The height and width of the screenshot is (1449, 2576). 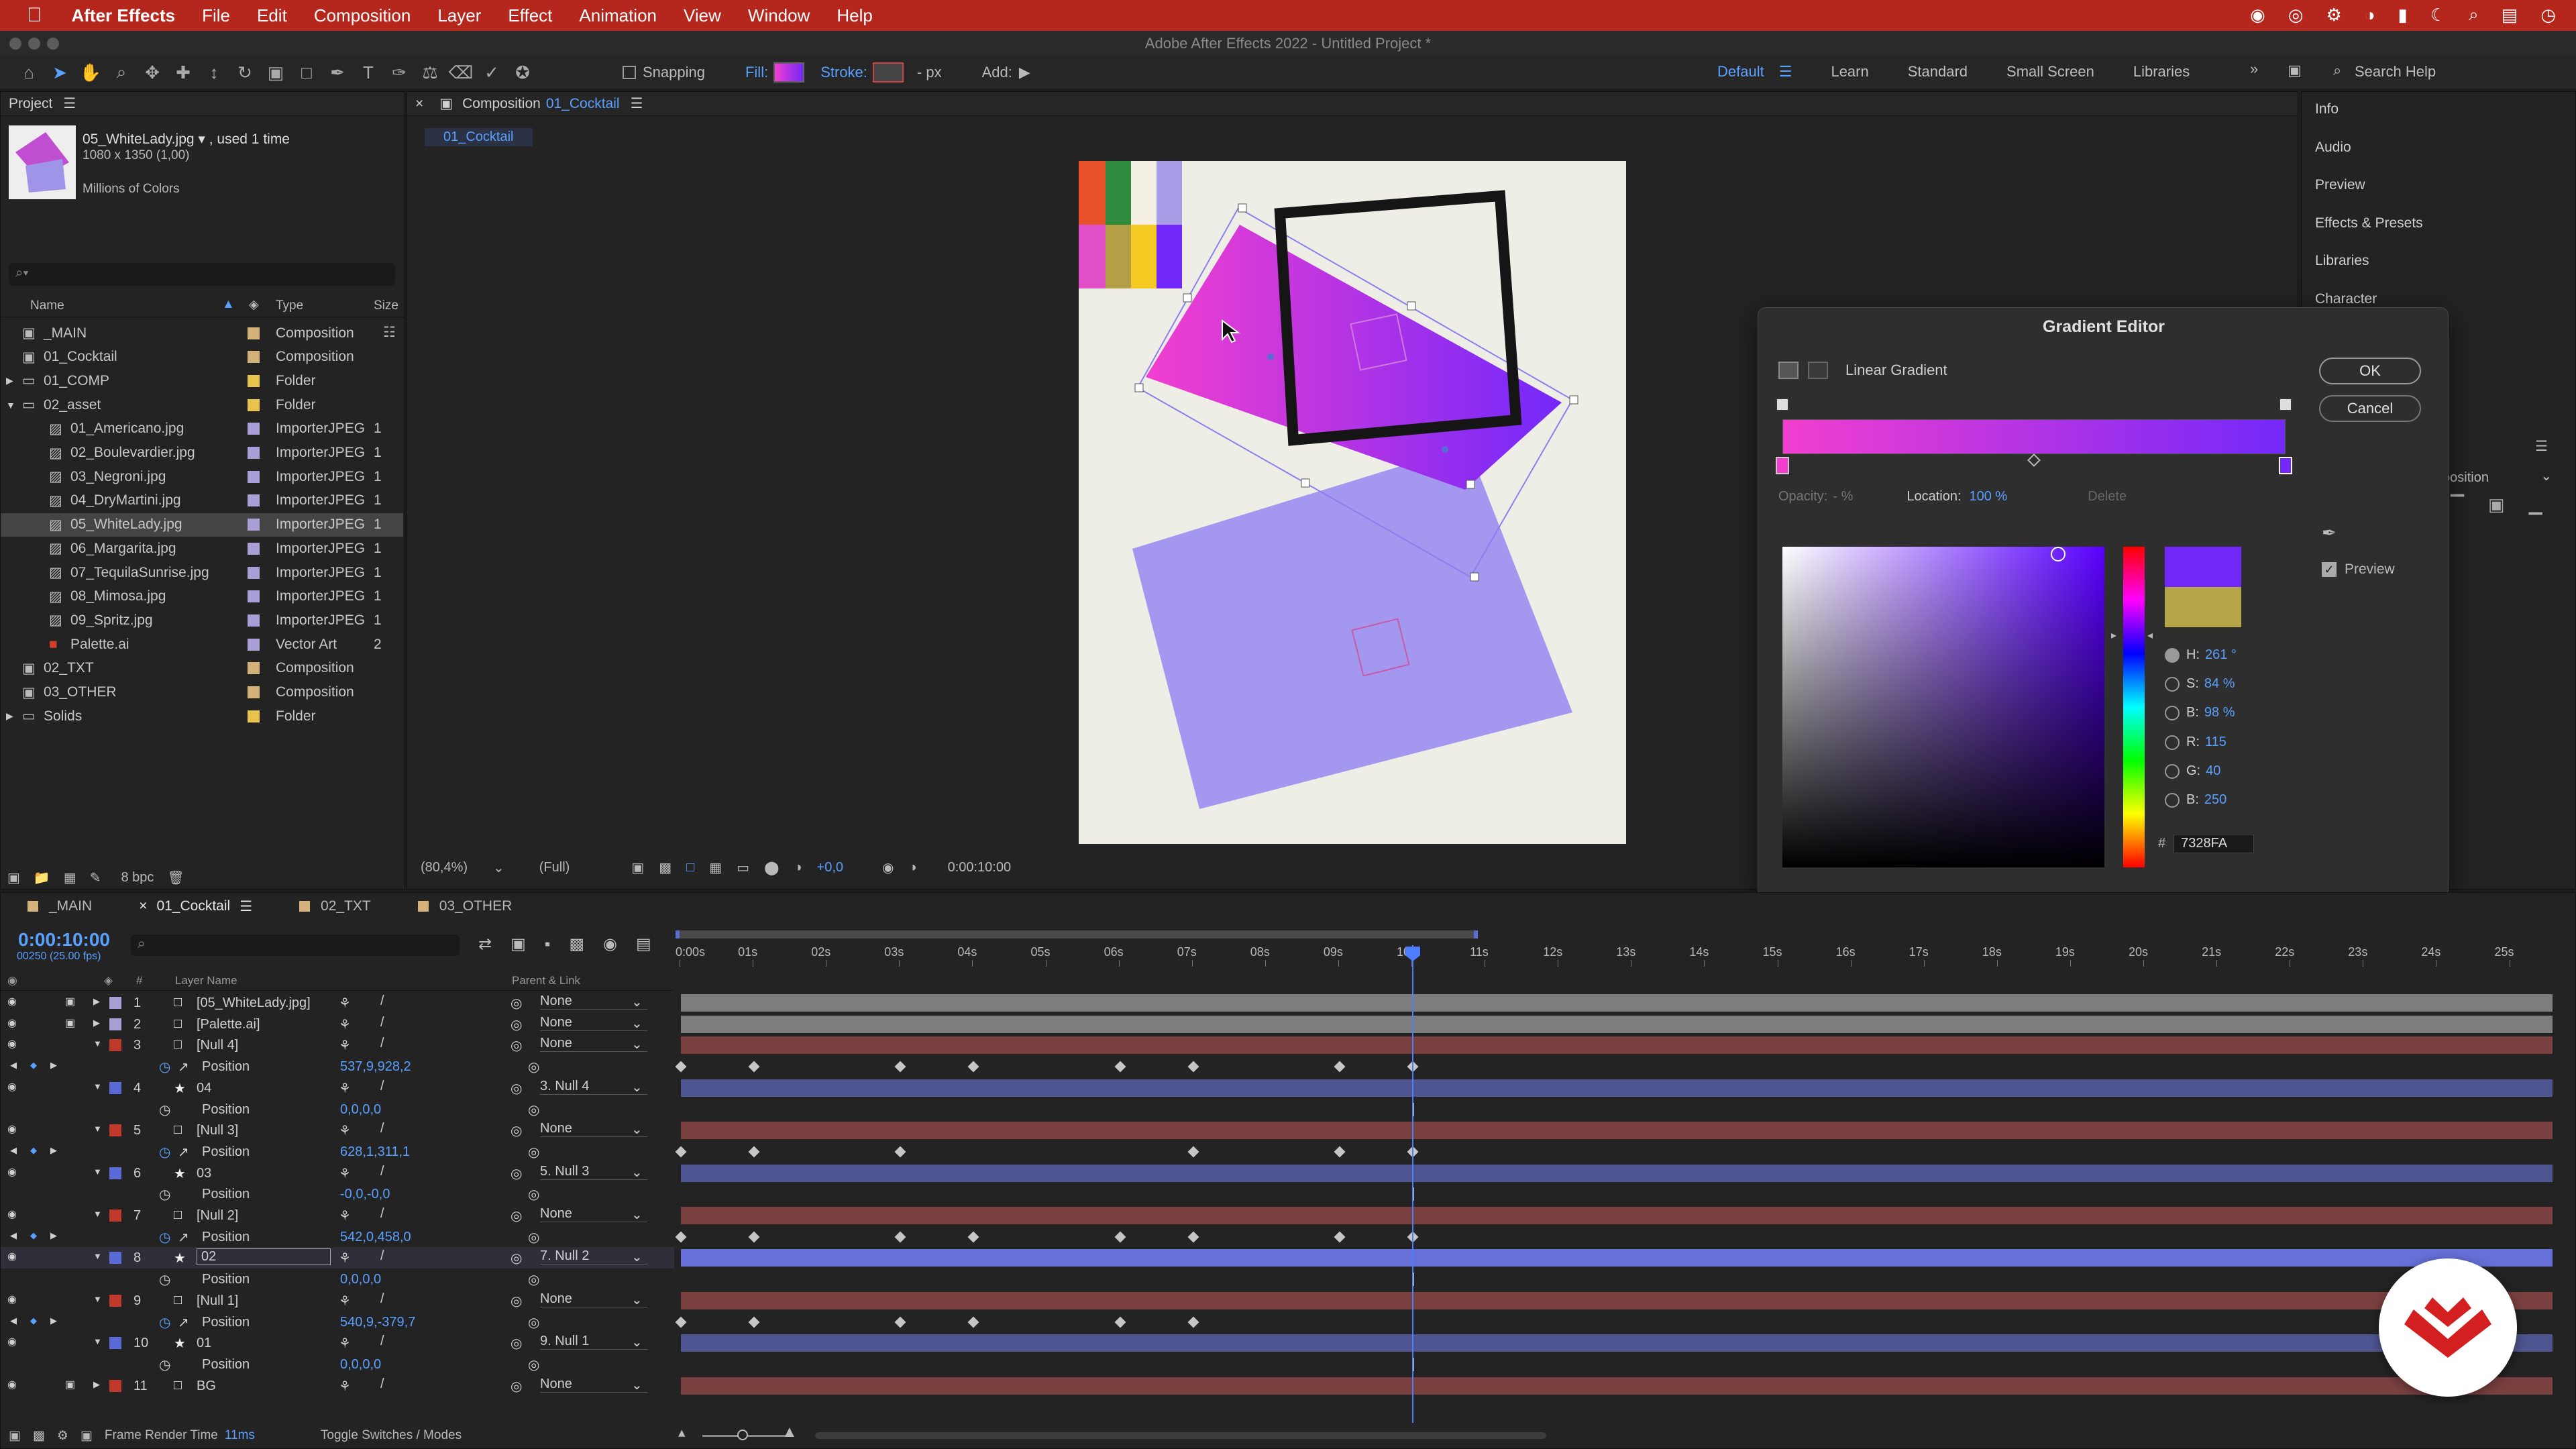 What do you see at coordinates (464, 906) in the screenshot?
I see `timeline-tab: 03_OTHER` at bounding box center [464, 906].